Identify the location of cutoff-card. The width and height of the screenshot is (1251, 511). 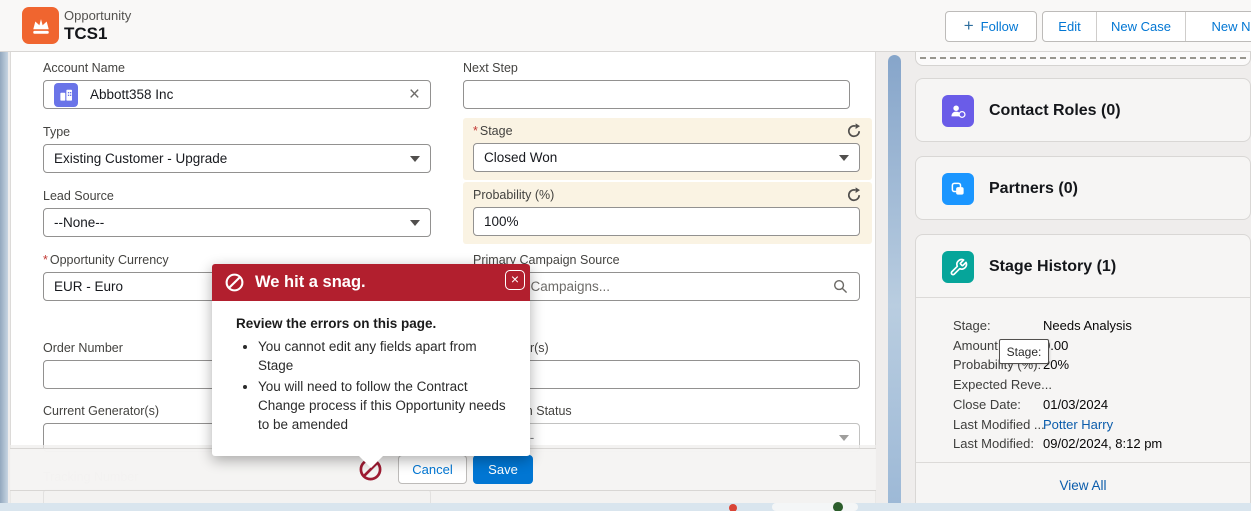
(1083, 59).